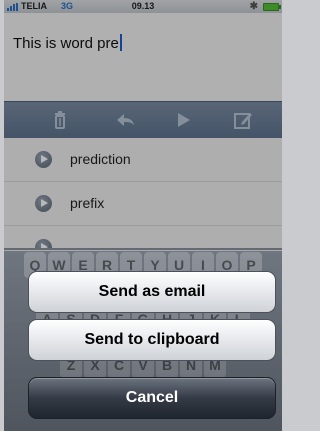 Image resolution: width=320 pixels, height=431 pixels. I want to click on send-to-clipboard-button: Send to clipboard, so click(152, 340).